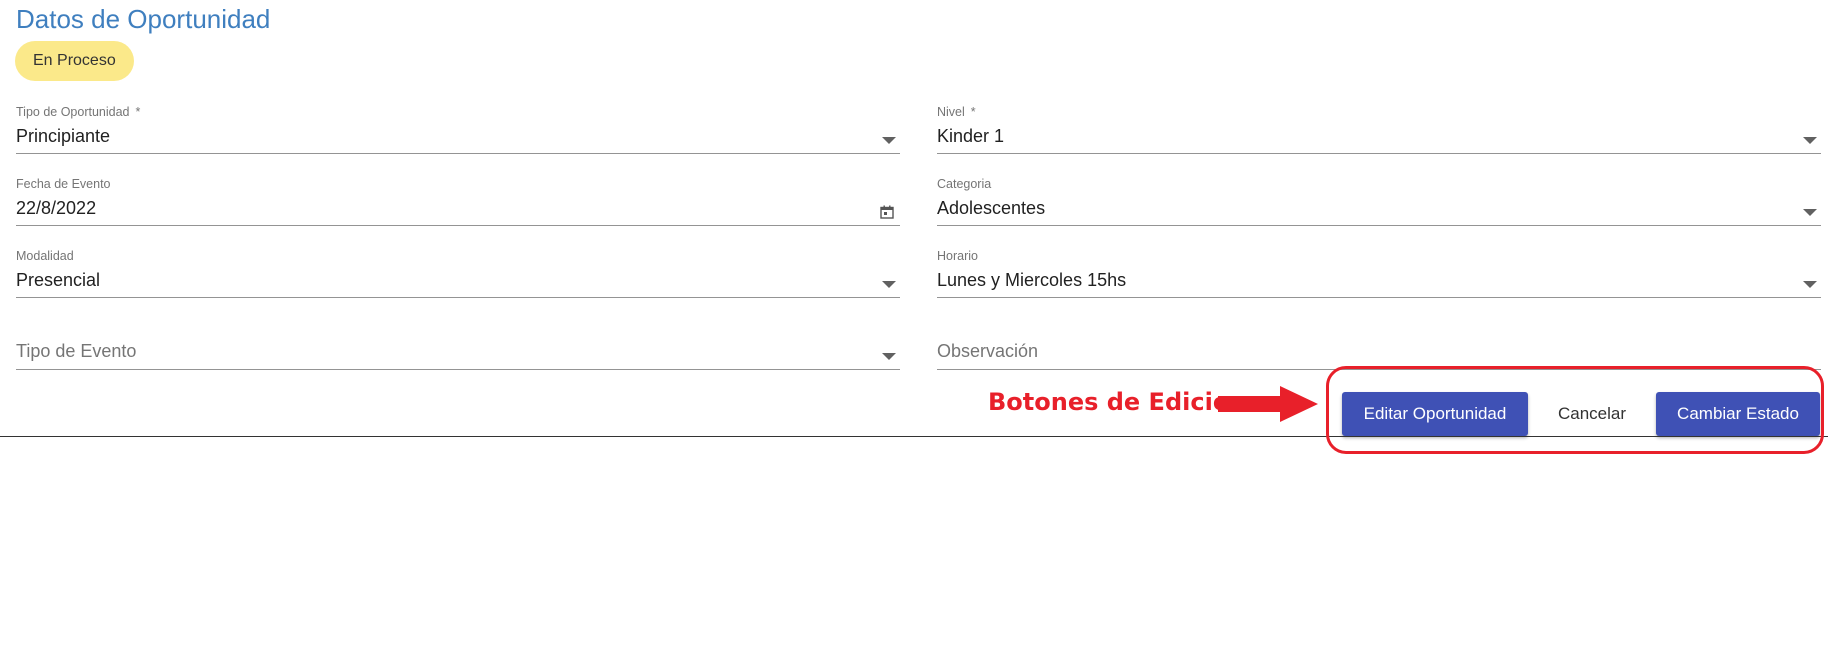 The width and height of the screenshot is (1828, 648). I want to click on annotation-arrow-icon, so click(1268, 404).